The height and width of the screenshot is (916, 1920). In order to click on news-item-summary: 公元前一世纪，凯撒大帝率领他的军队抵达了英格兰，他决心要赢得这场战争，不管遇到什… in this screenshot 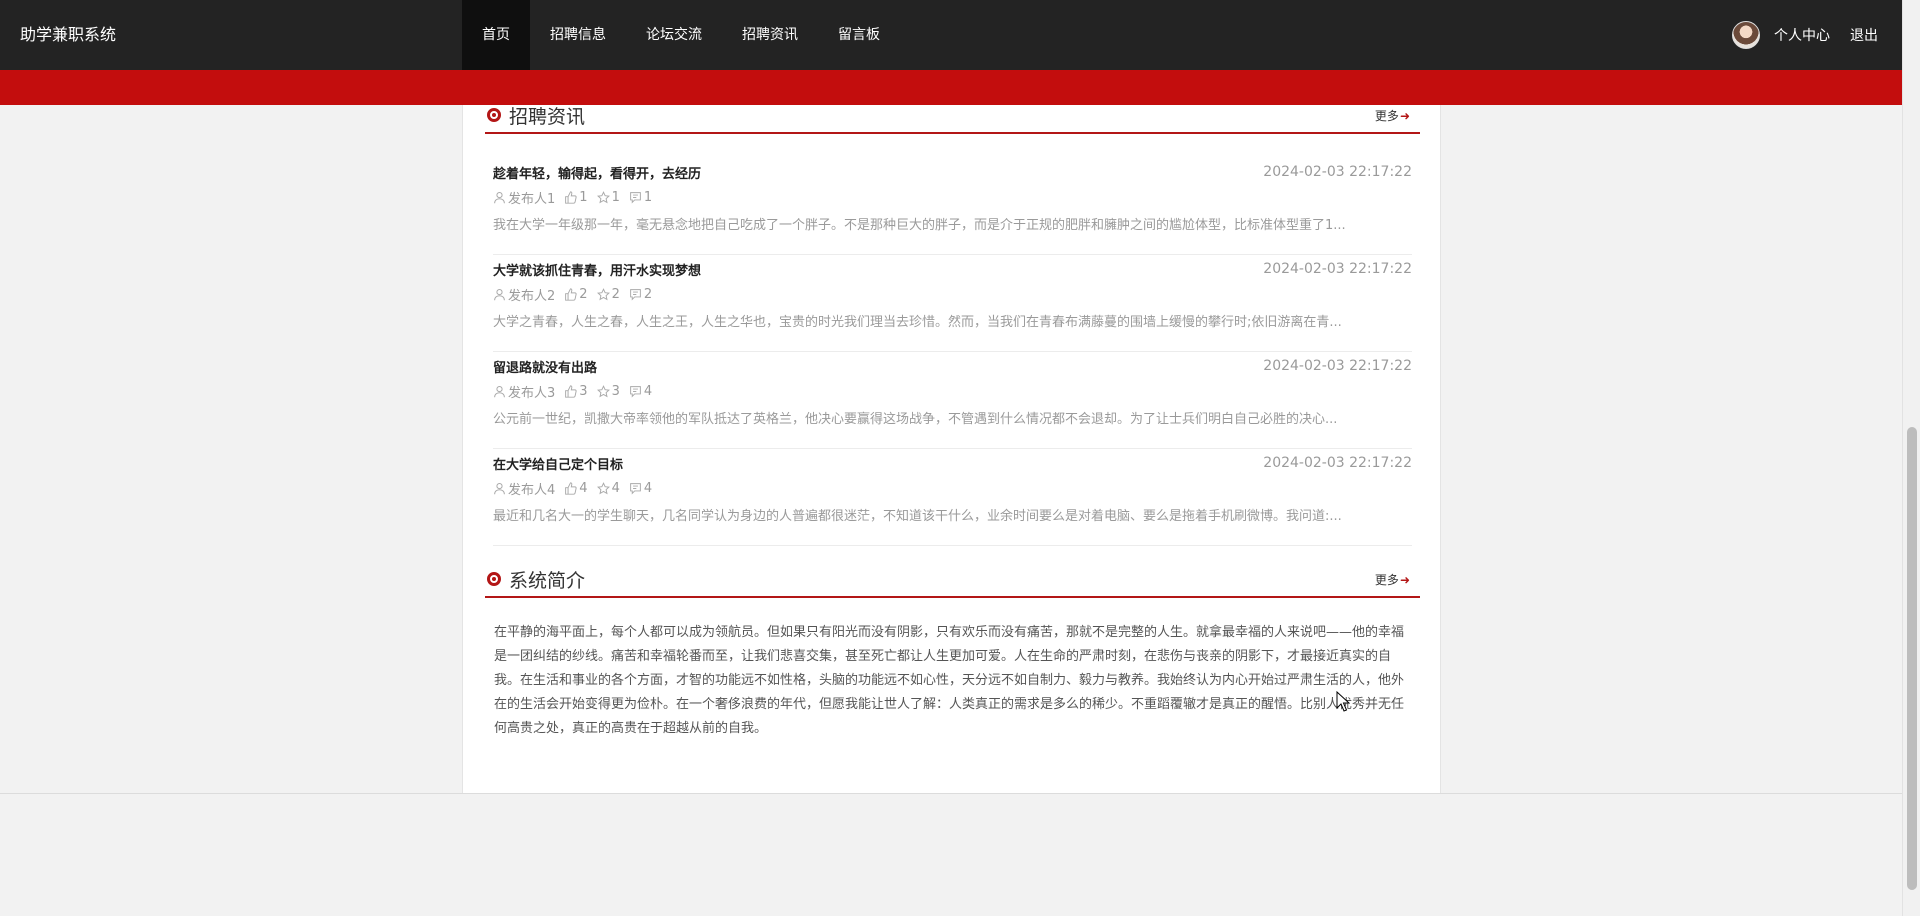, I will do `click(915, 419)`.